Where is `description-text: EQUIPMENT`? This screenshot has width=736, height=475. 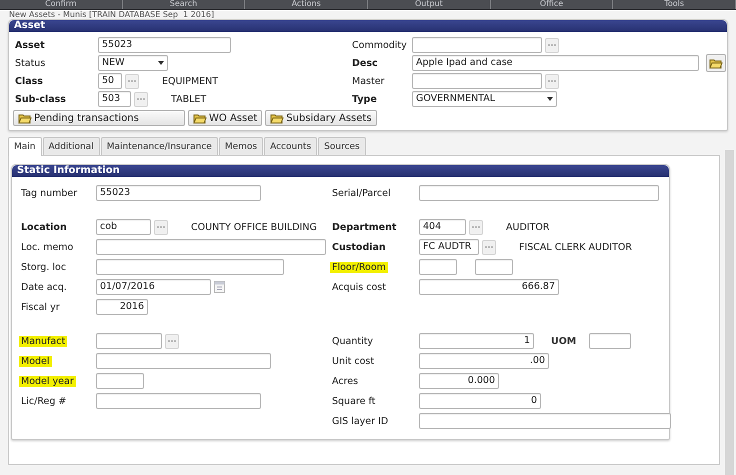
description-text: EQUIPMENT is located at coordinates (190, 81).